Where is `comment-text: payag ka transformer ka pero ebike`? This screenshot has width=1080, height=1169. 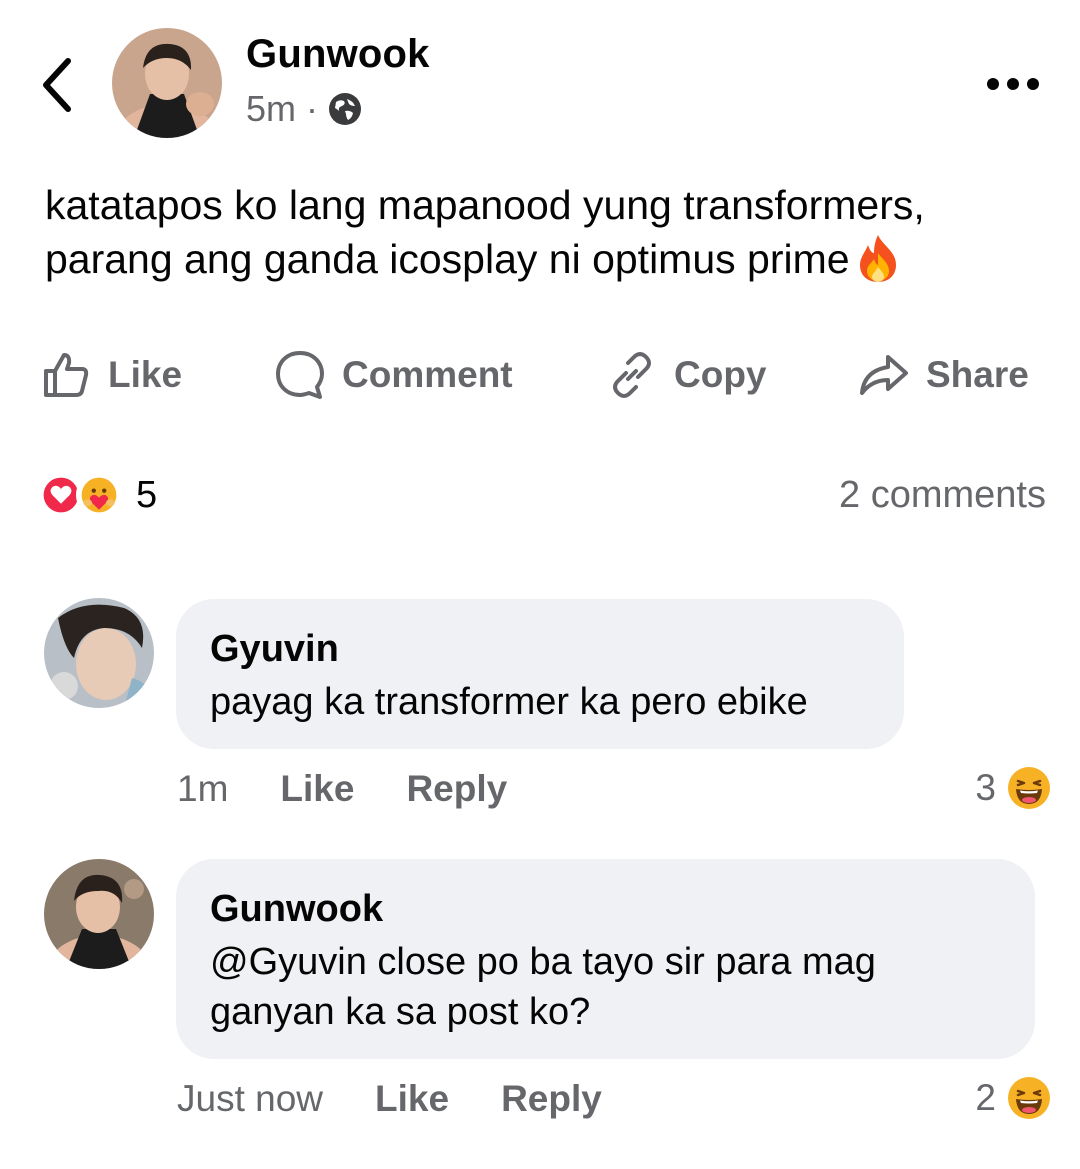 comment-text: payag ka transformer ka pero ebike is located at coordinates (509, 702).